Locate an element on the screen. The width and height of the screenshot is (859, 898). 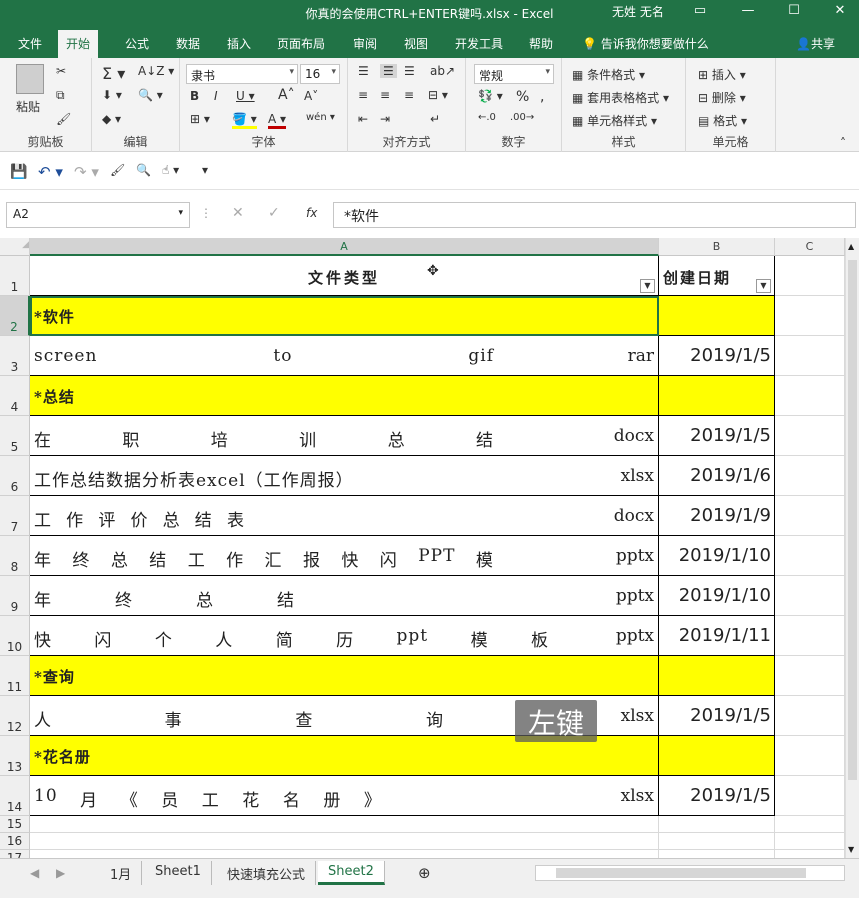
cell-a14: 10 月 《 员 工 花 名 册 》 xlsx is located at coordinates (344, 796).